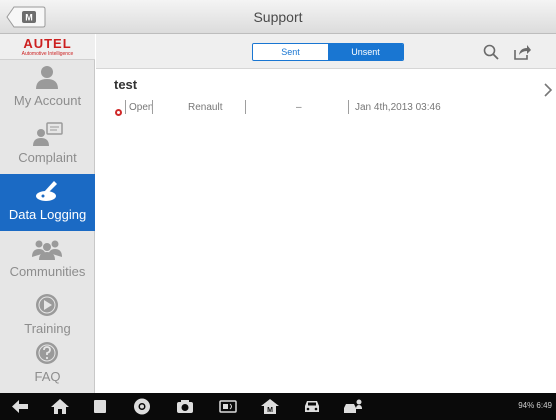 The width and height of the screenshot is (556, 420). What do you see at coordinates (548, 90) in the screenshot?
I see `chevron-right-icon` at bounding box center [548, 90].